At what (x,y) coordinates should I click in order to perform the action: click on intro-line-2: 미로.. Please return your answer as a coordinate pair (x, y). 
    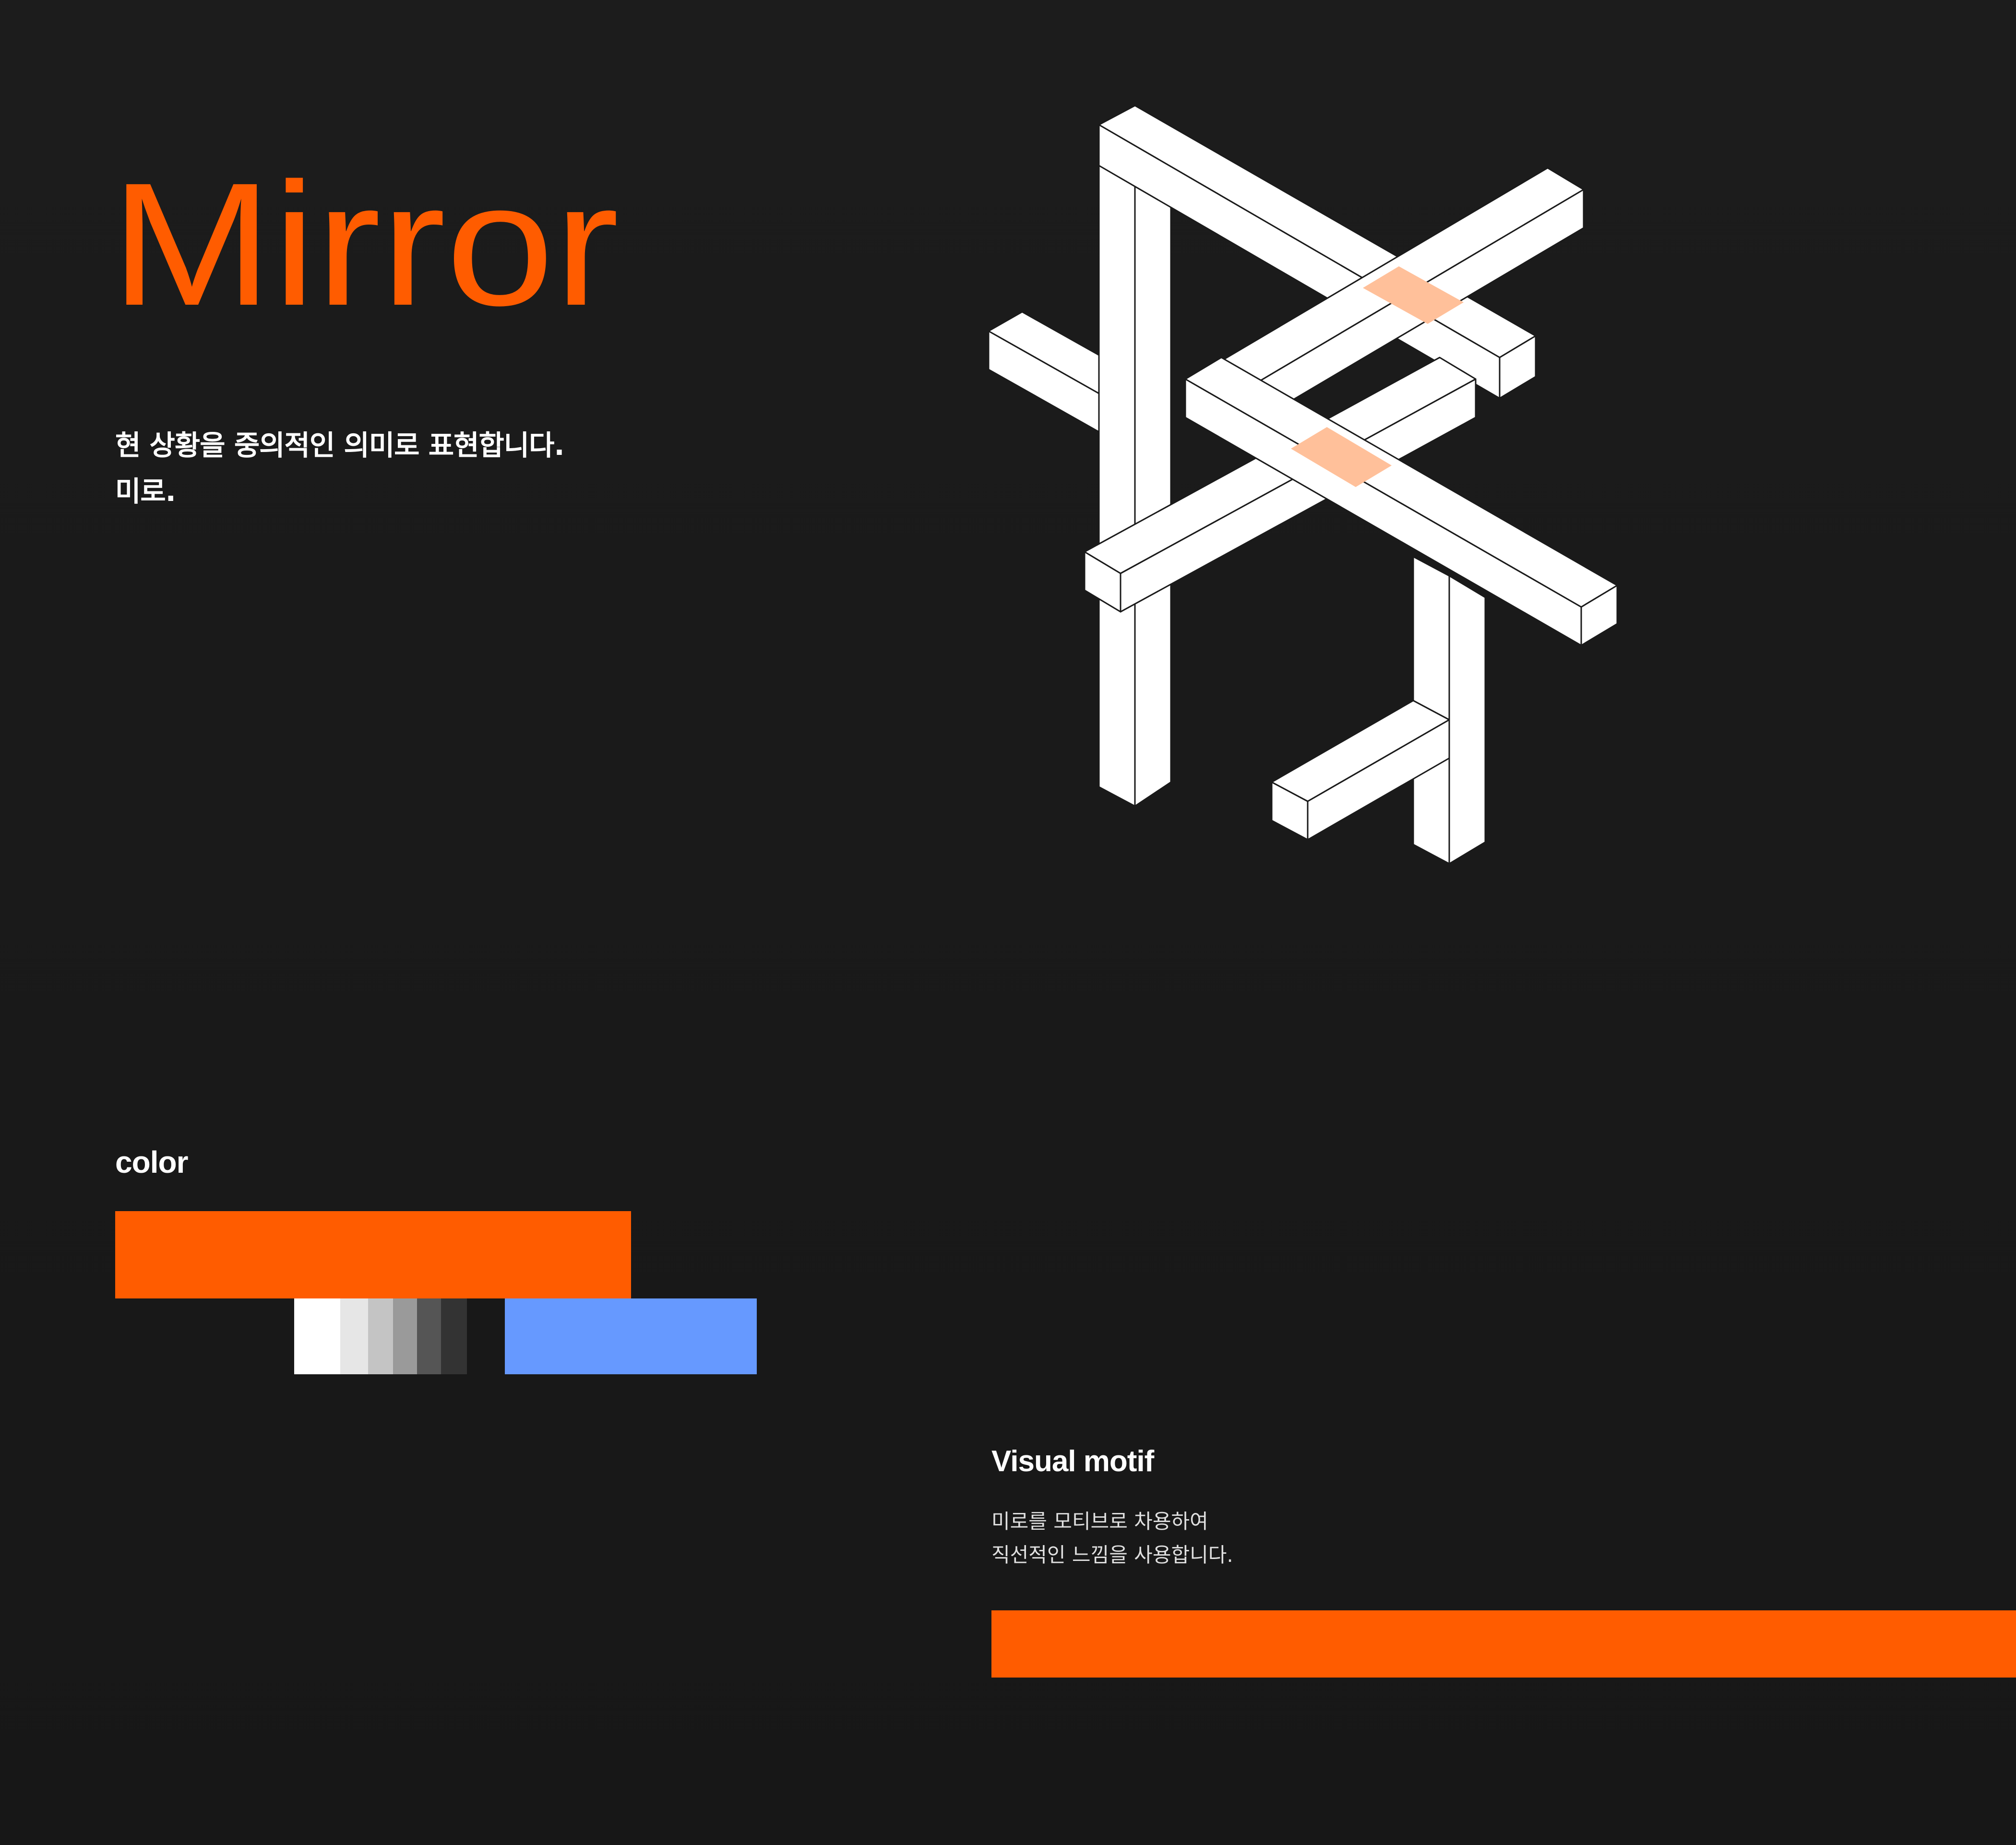
    Looking at the image, I should click on (146, 492).